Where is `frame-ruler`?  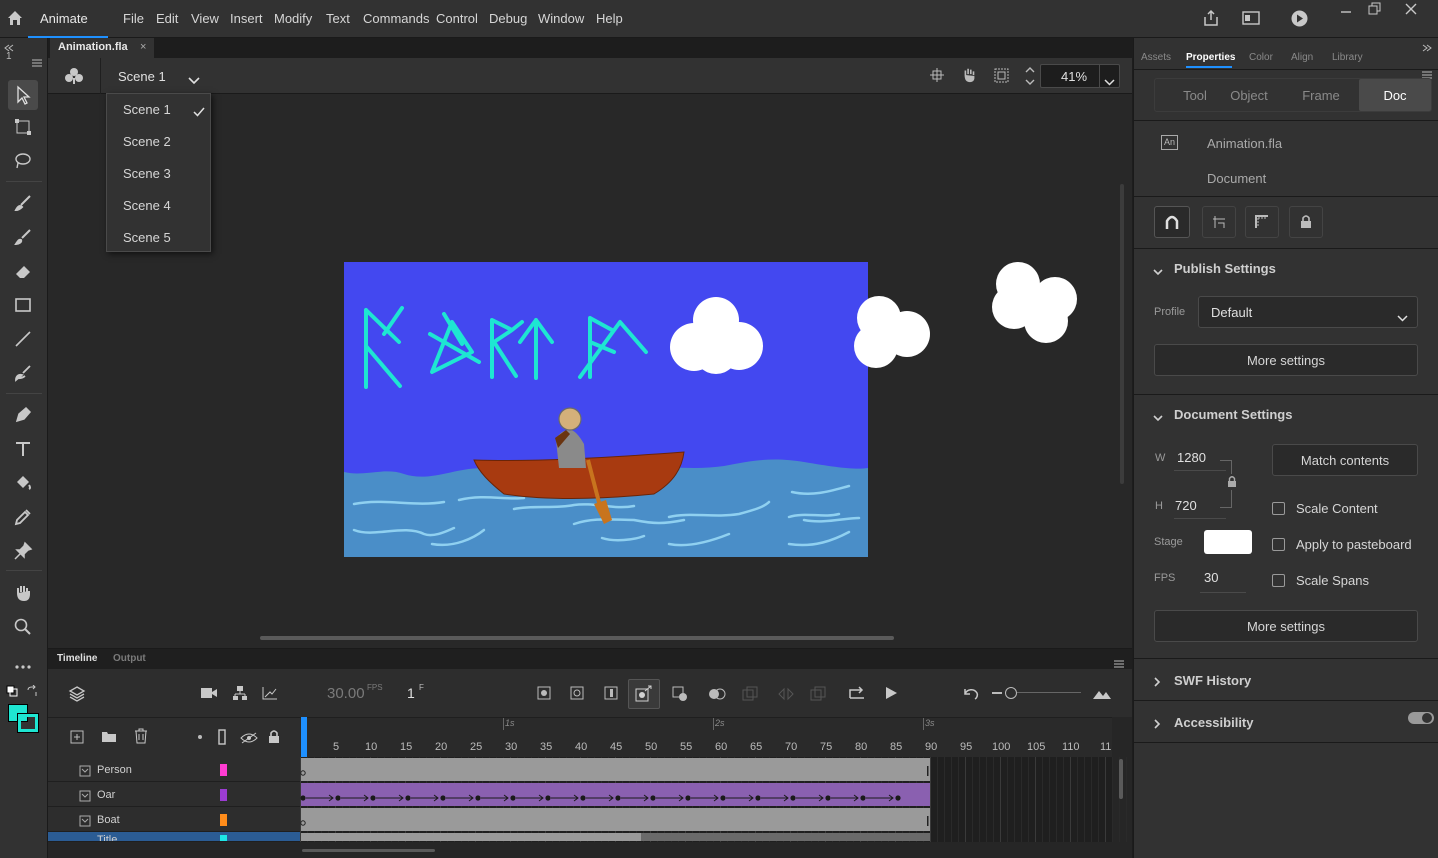
frame-ruler is located at coordinates (706, 737).